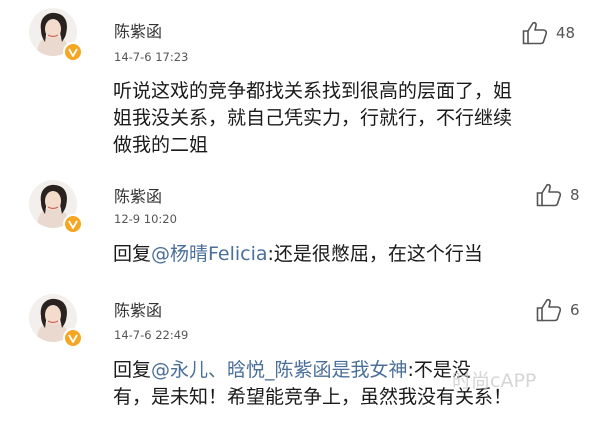  I want to click on watermark: 时尚cAPP, so click(494, 381).